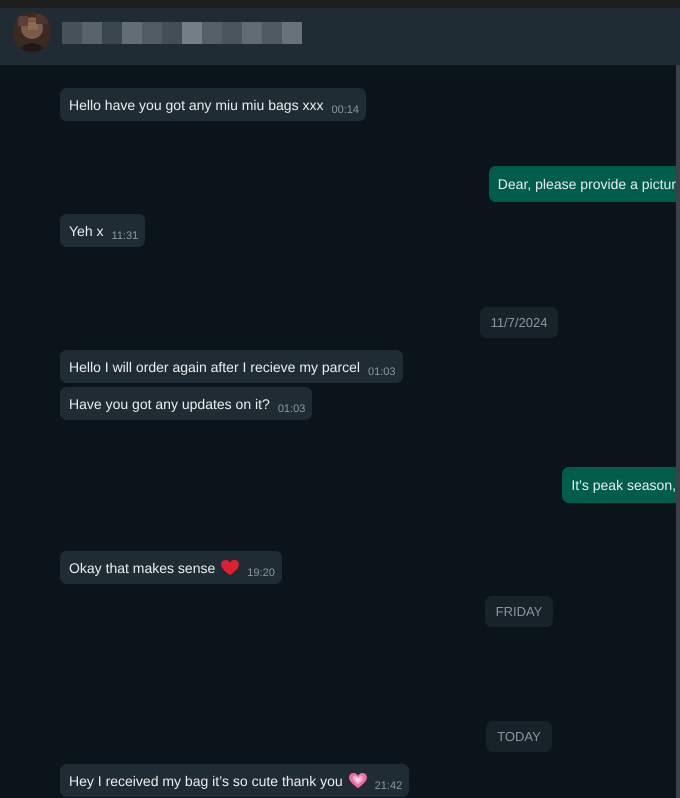 The width and height of the screenshot is (680, 798). What do you see at coordinates (345, 110) in the screenshot?
I see `message-time: 00:14` at bounding box center [345, 110].